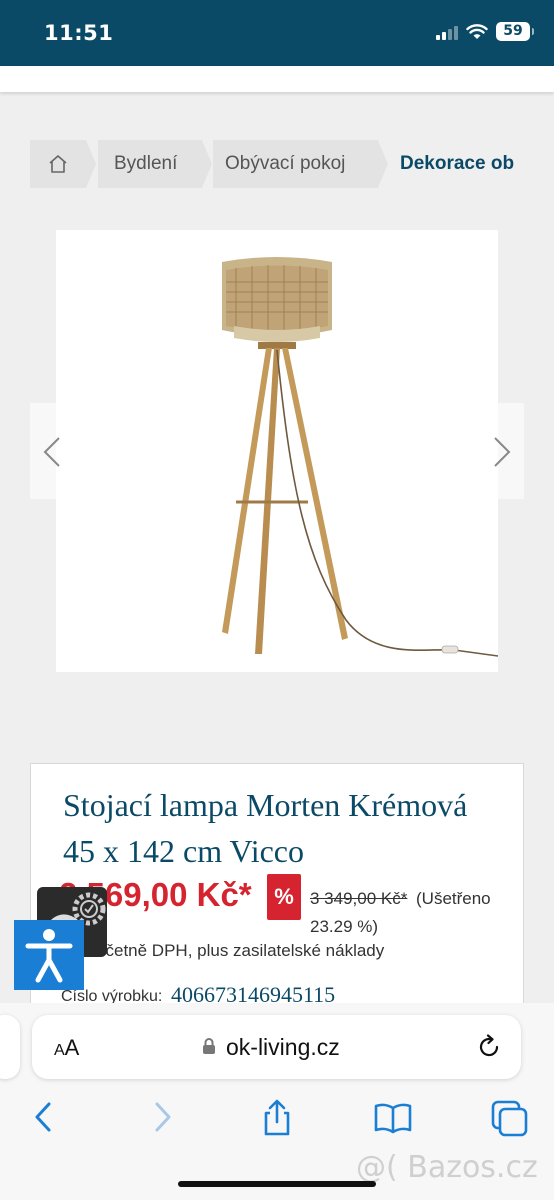 This screenshot has height=1200, width=554. I want to click on breadcrumb-item-bydleni: Bydlení, so click(155, 164).